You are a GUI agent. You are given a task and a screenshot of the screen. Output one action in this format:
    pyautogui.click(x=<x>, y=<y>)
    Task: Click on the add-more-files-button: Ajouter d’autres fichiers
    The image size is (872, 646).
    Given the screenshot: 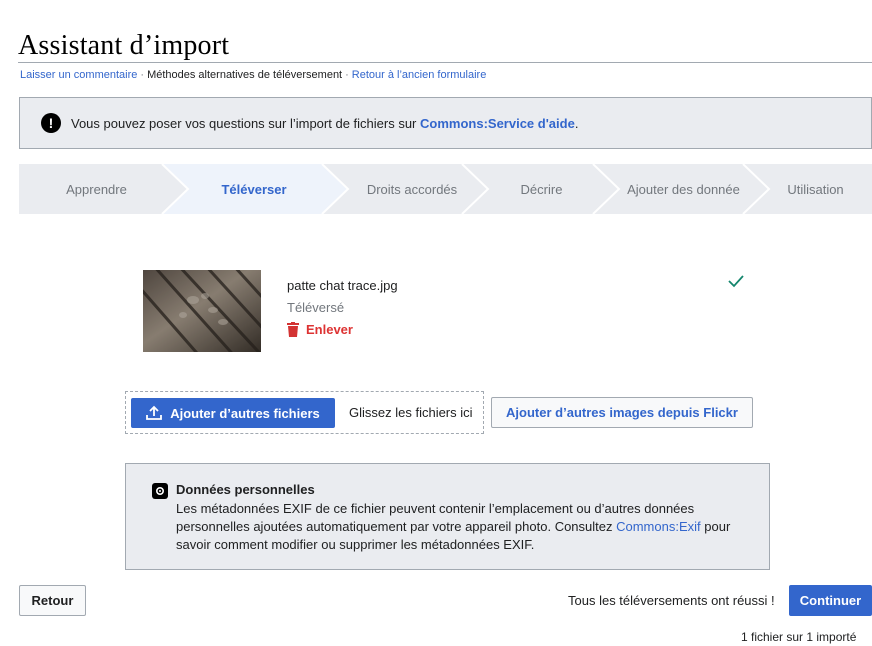 What is the action you would take?
    pyautogui.click(x=233, y=413)
    